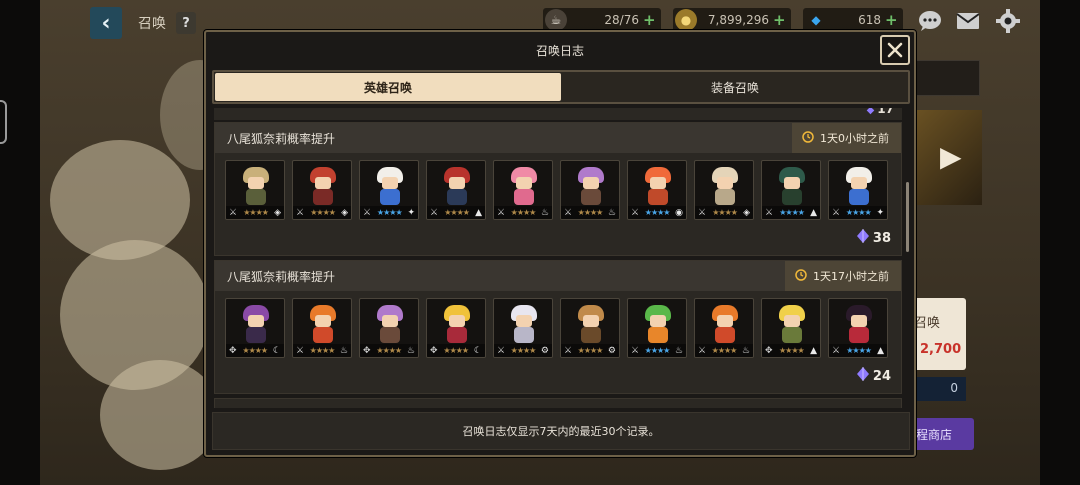 This screenshot has height=485, width=1080. I want to click on gear-icon, so click(1008, 21).